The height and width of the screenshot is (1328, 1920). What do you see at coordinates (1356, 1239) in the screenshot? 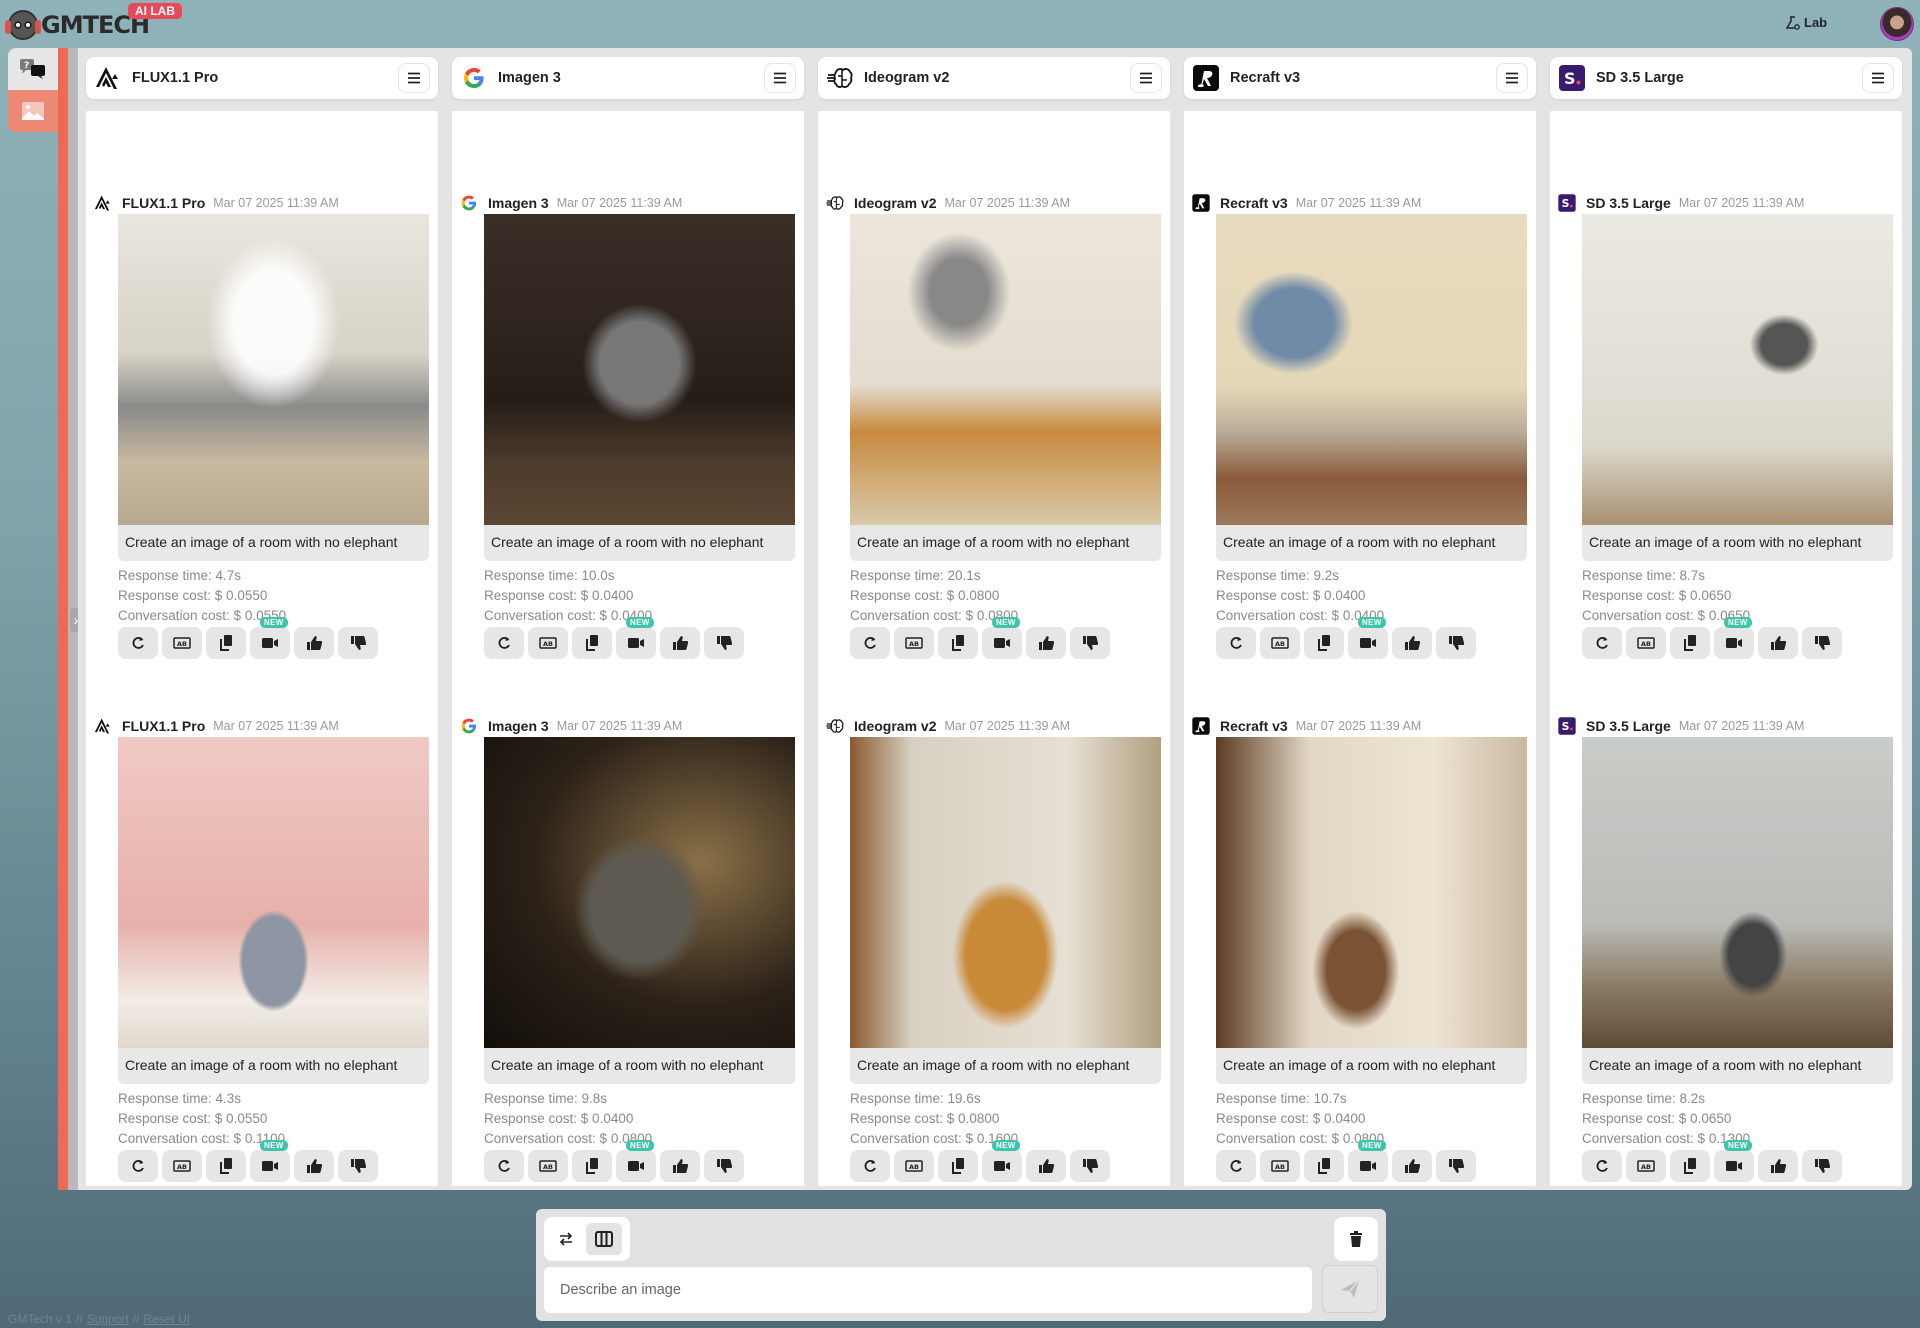
I see `clear-conversation-button` at bounding box center [1356, 1239].